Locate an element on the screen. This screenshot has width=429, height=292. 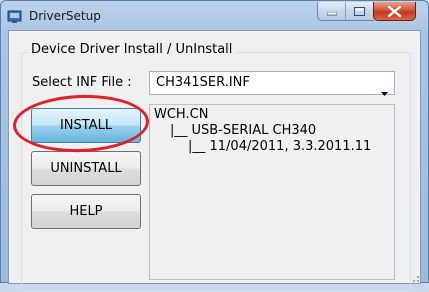
close-icon is located at coordinates (394, 11).